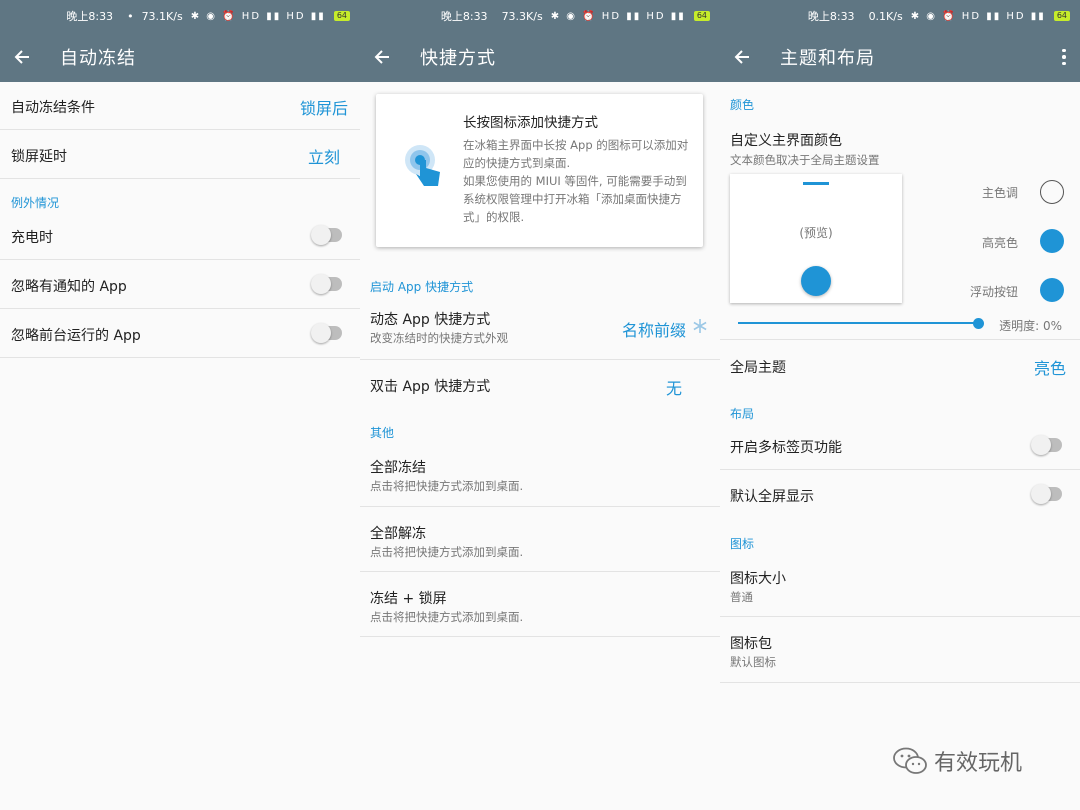 The width and height of the screenshot is (1080, 810). I want to click on list-item: 全部解冻 点击将把快捷方式添加到桌面., so click(540, 539).